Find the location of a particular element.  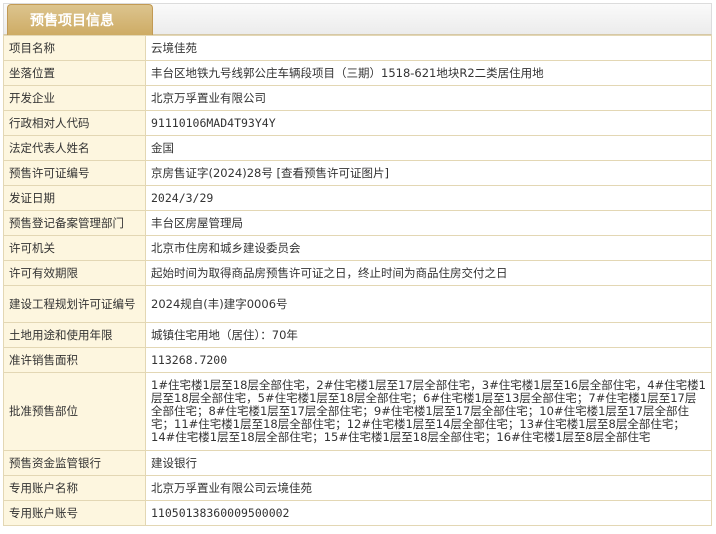

row-label: 预售登记备案管理部门 is located at coordinates (74, 223).